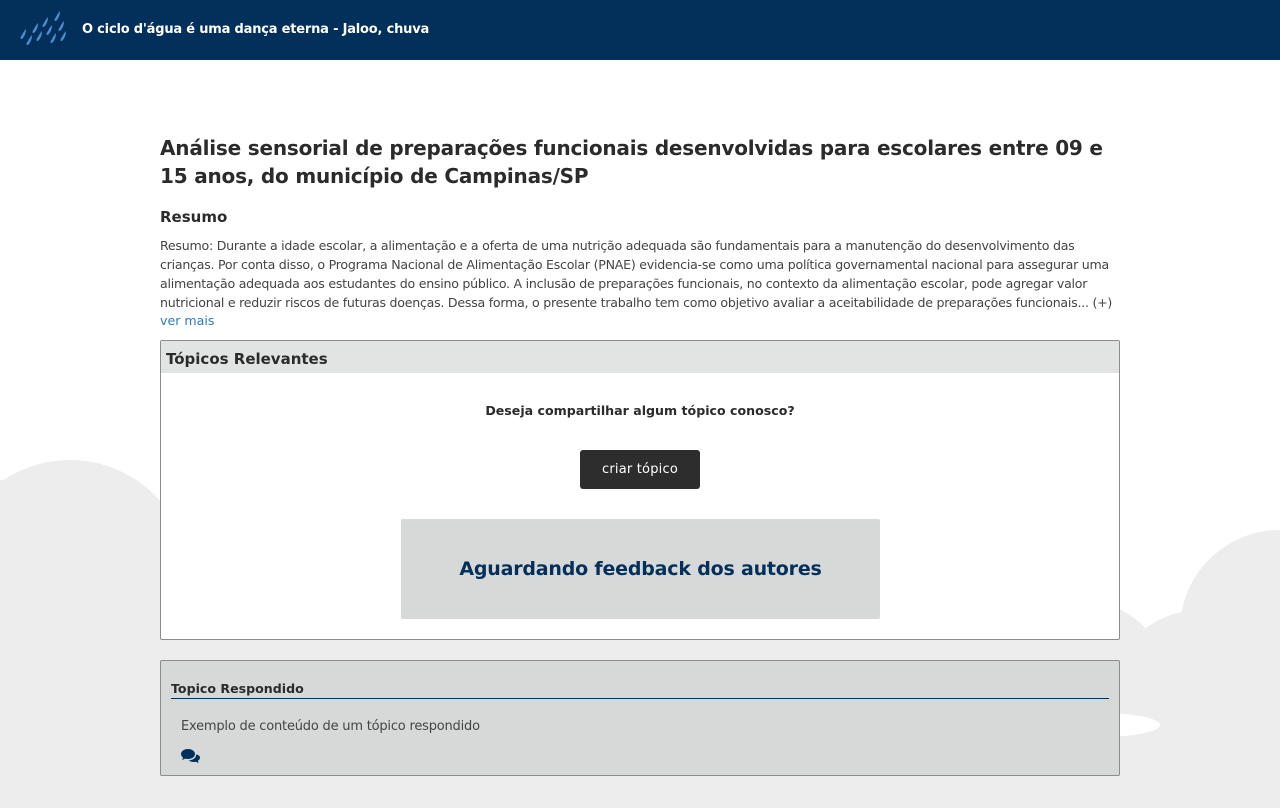  I want to click on create-topic-button: criar tópico, so click(640, 469).